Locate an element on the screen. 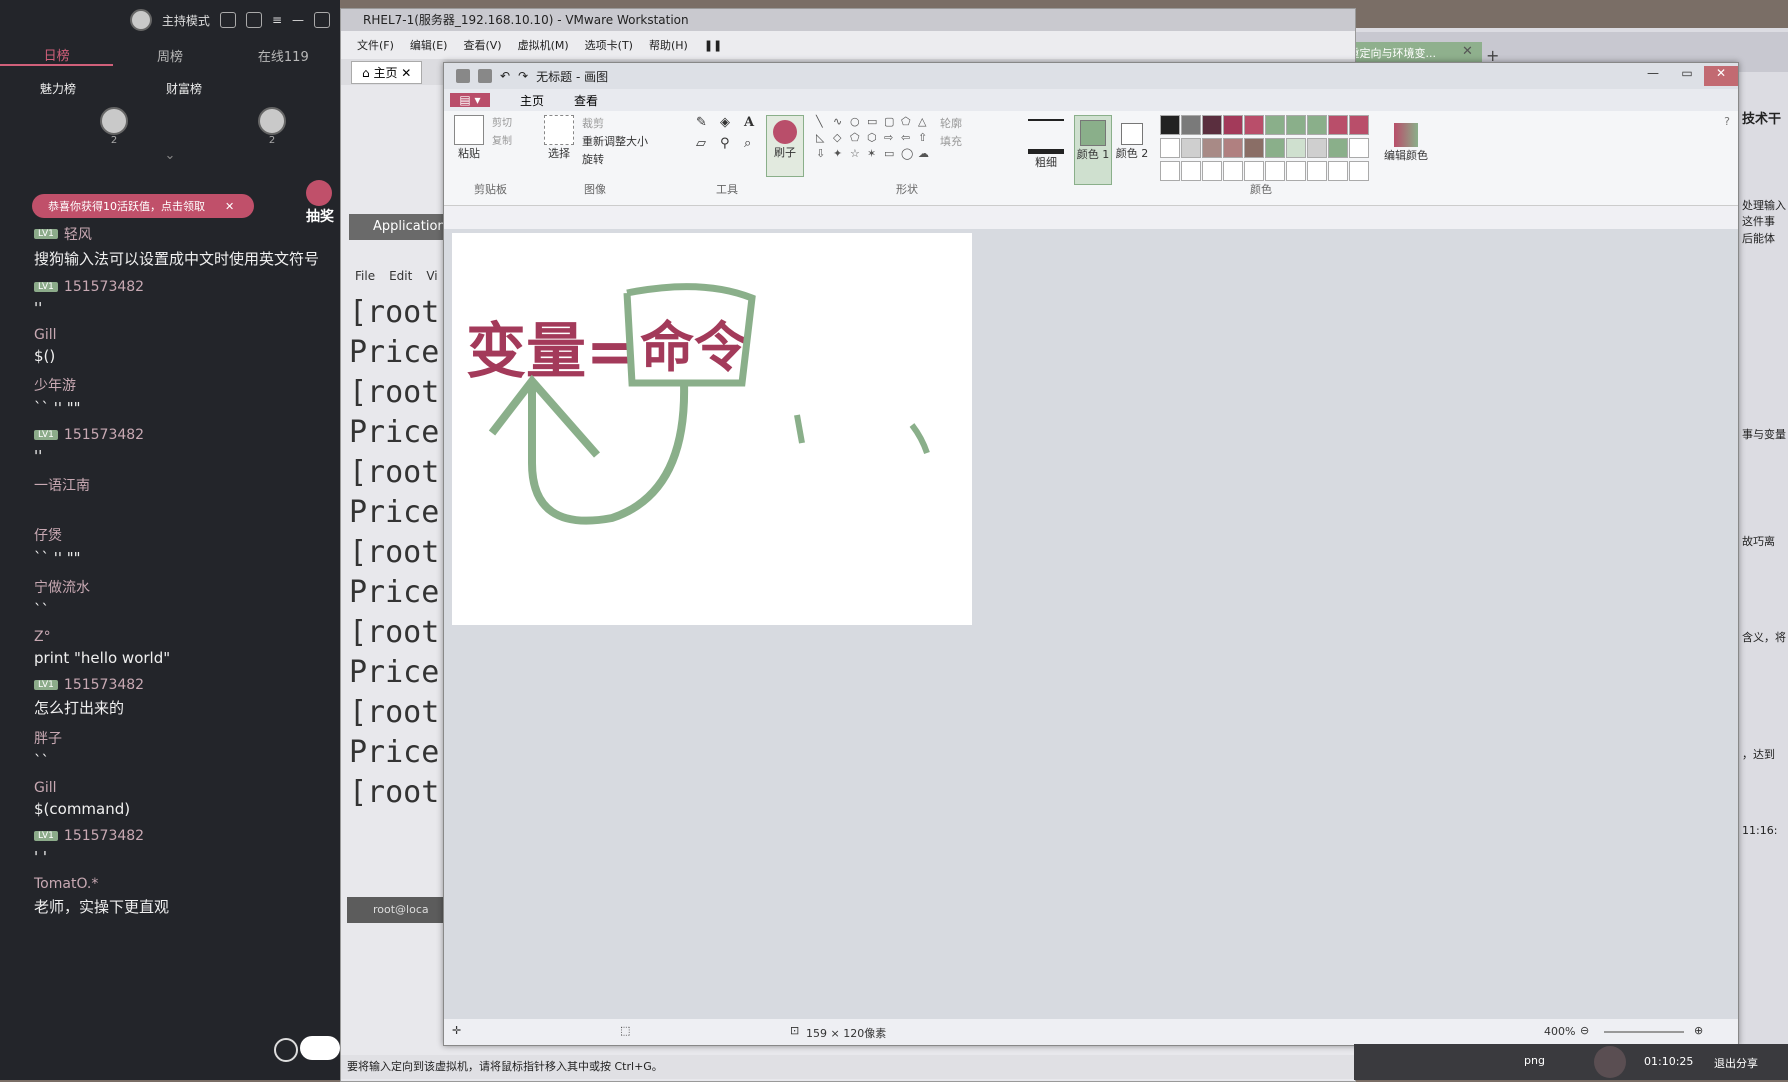  close-button: ✕ is located at coordinates (1721, 76).